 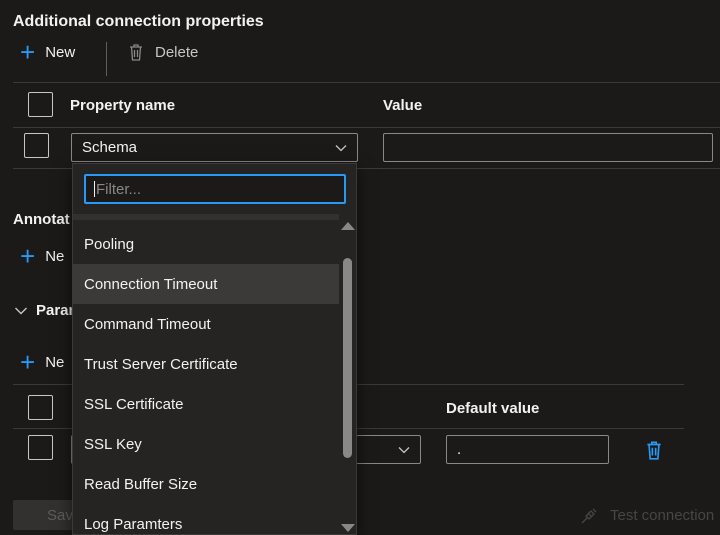 What do you see at coordinates (55, 362) in the screenshot?
I see `new-parameter-label: Ne` at bounding box center [55, 362].